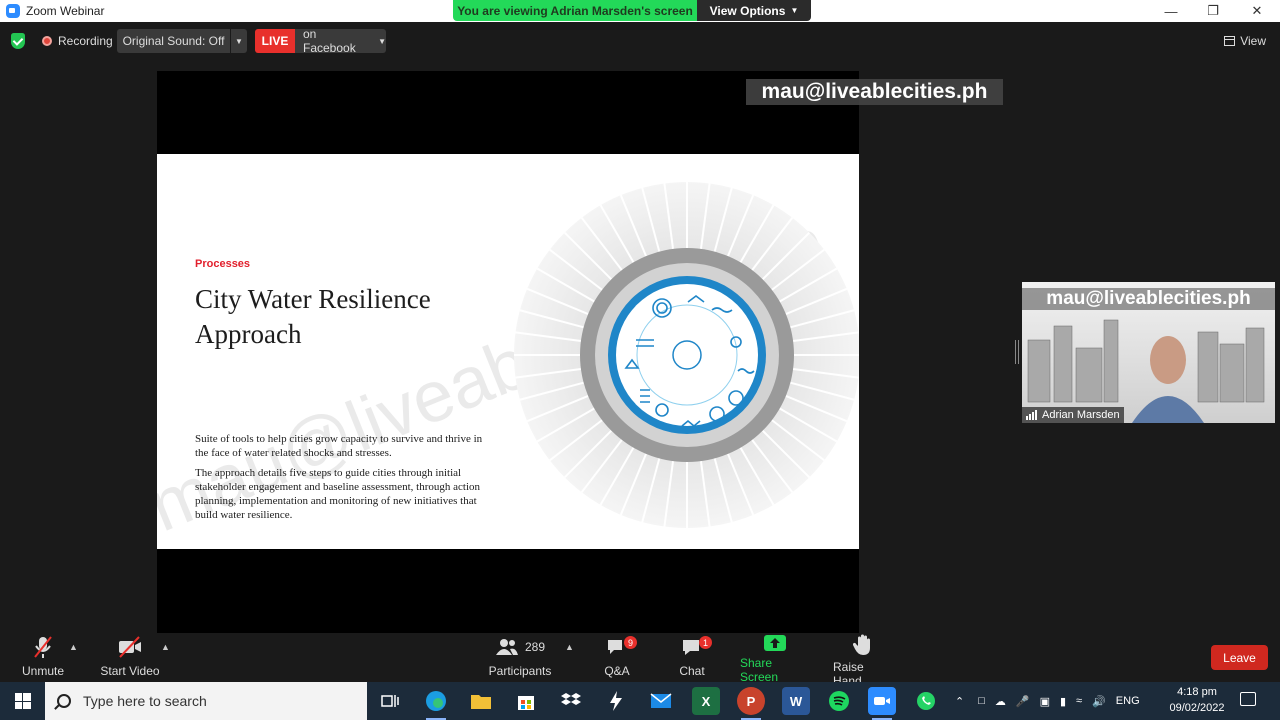  I want to click on live-on-facebook-button: on Facebook ▼, so click(340, 41).